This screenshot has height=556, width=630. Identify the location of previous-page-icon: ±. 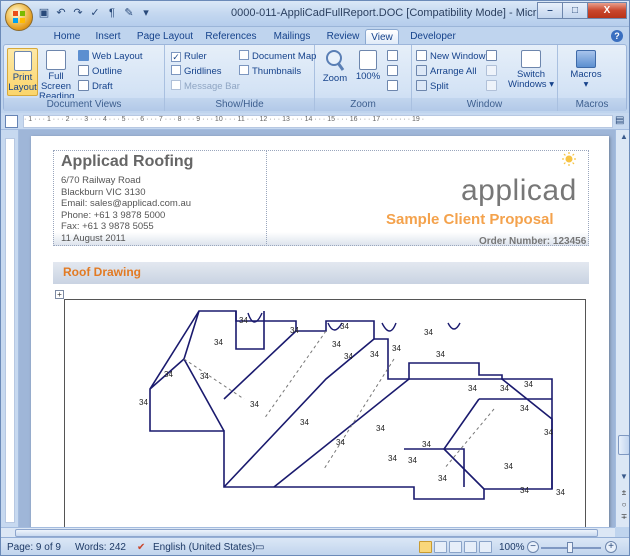
(624, 492).